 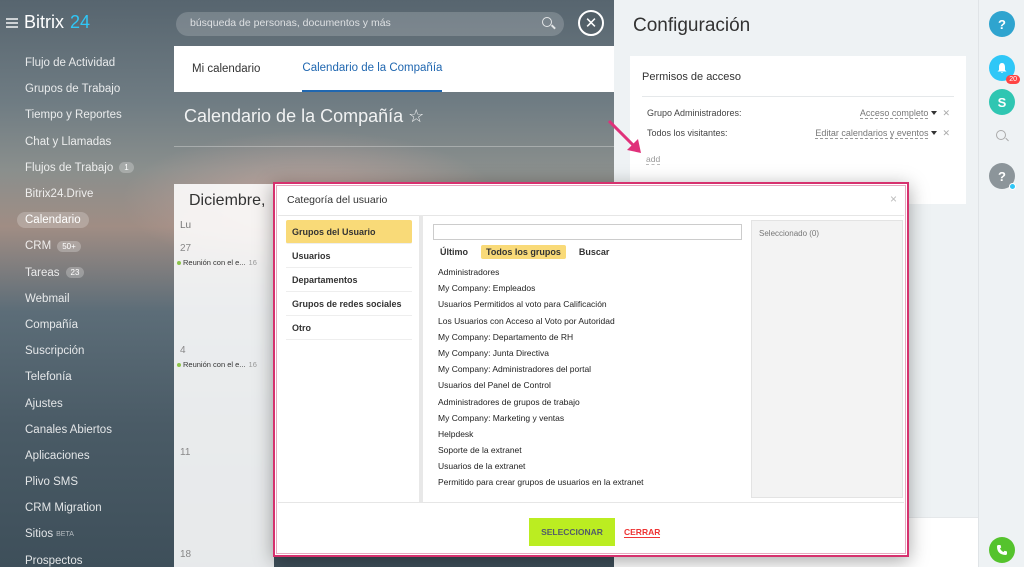 What do you see at coordinates (372, 69) in the screenshot?
I see `tab-calendario-compania: Calendario de la Compañía` at bounding box center [372, 69].